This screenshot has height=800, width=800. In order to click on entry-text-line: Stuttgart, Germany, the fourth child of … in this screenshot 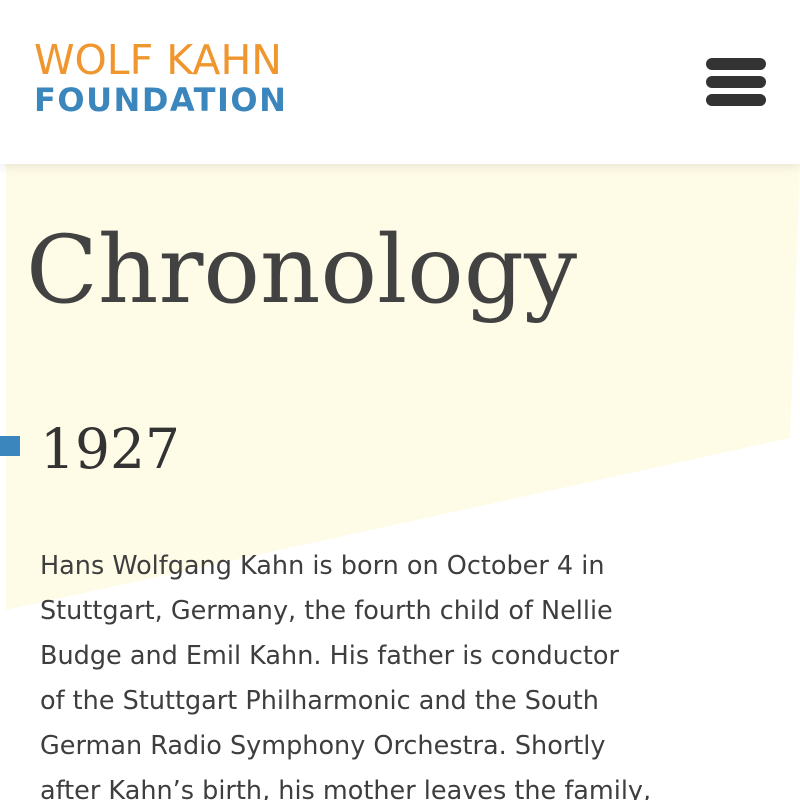, I will do `click(326, 611)`.